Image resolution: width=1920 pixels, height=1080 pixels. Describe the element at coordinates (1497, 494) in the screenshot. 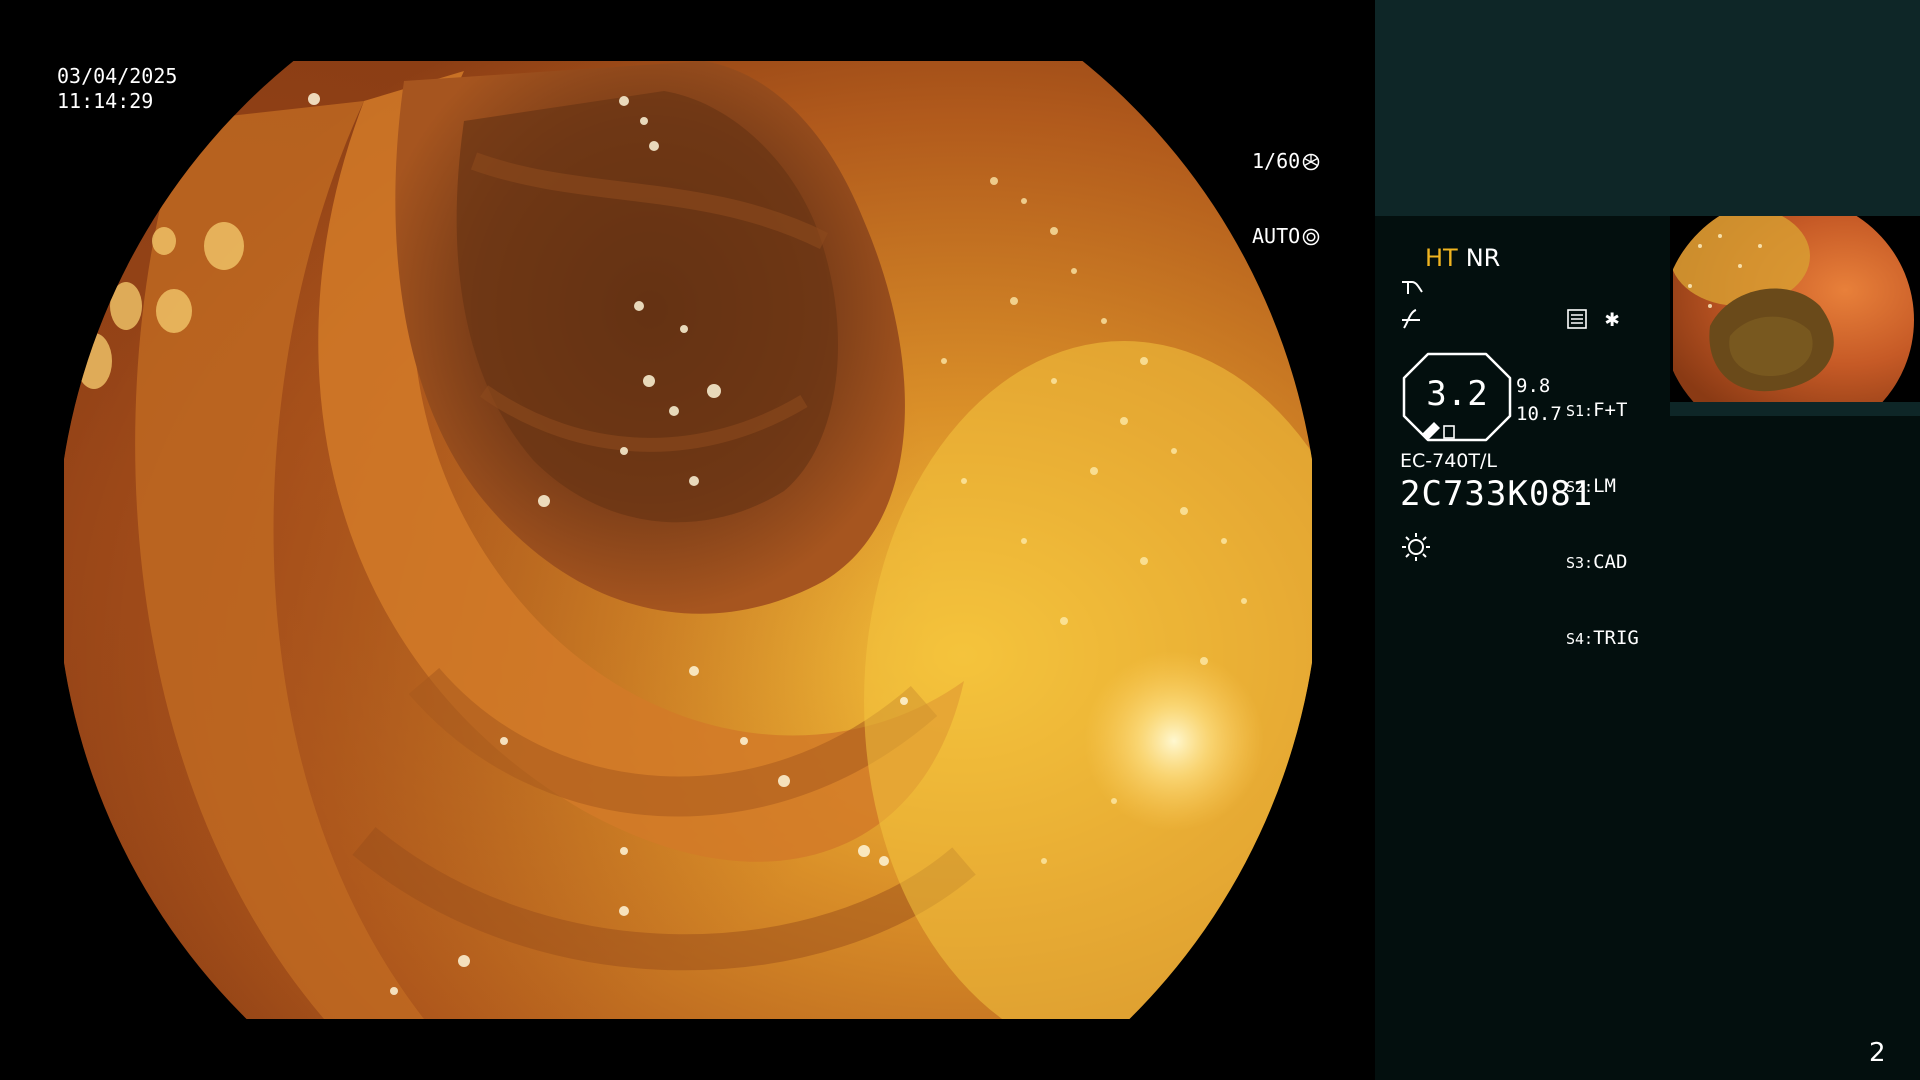

I see `scope-serial: 2C733K081` at that location.